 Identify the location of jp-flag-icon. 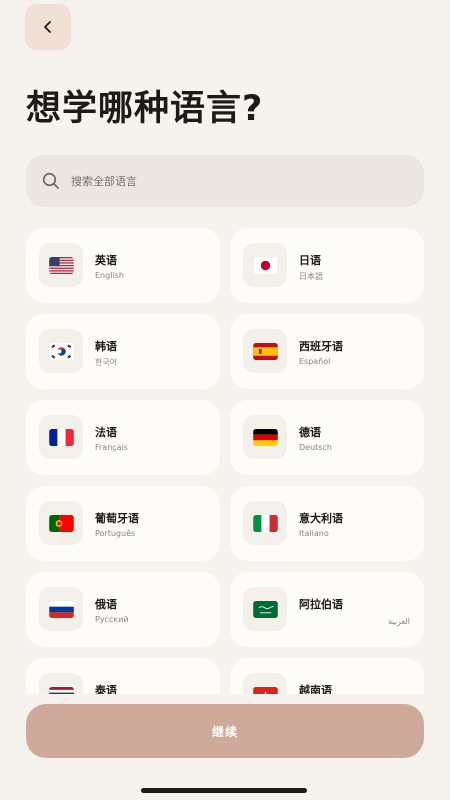
(265, 265).